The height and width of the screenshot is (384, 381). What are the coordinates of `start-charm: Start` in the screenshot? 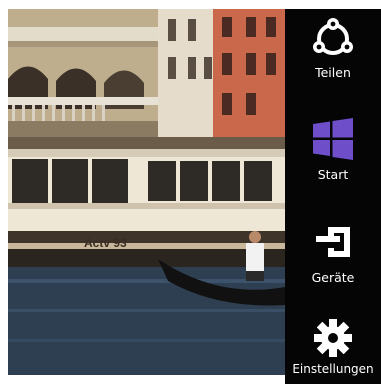 It's located at (333, 159).